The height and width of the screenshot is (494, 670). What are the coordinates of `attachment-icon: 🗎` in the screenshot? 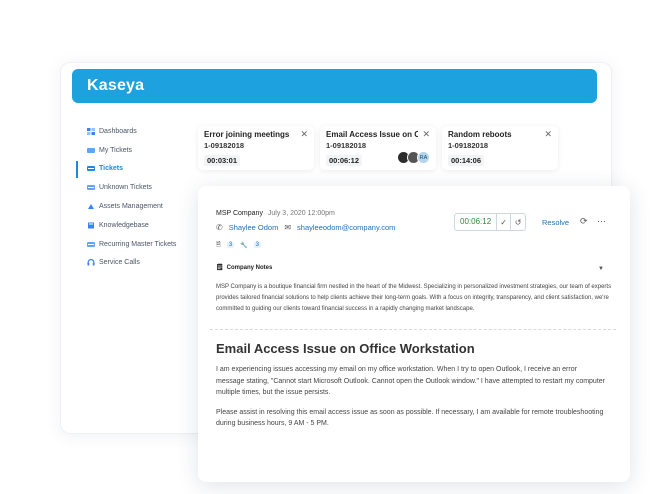 It's located at (218, 245).